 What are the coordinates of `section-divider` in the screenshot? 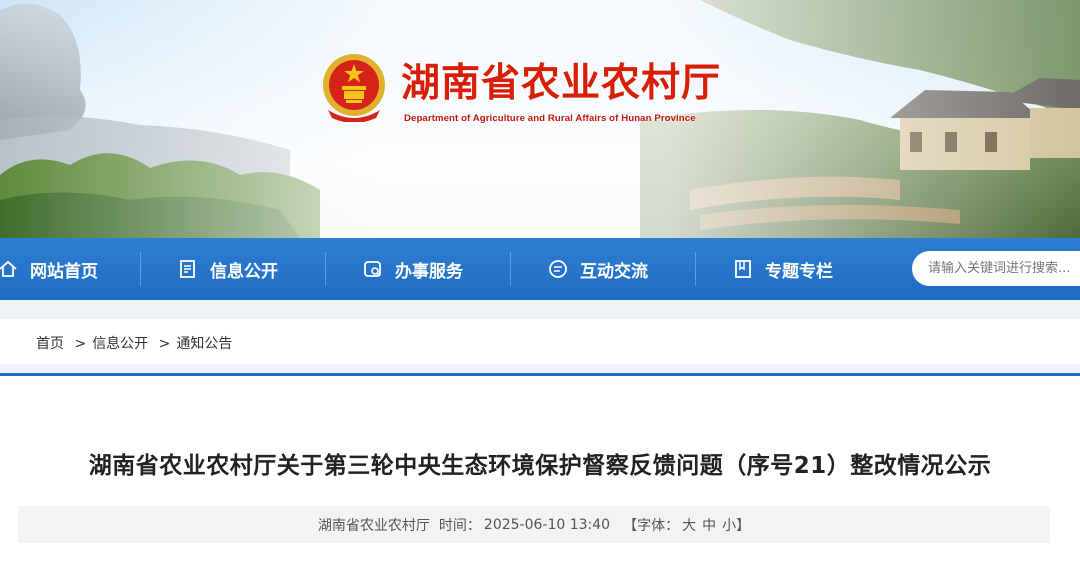 It's located at (540, 374).